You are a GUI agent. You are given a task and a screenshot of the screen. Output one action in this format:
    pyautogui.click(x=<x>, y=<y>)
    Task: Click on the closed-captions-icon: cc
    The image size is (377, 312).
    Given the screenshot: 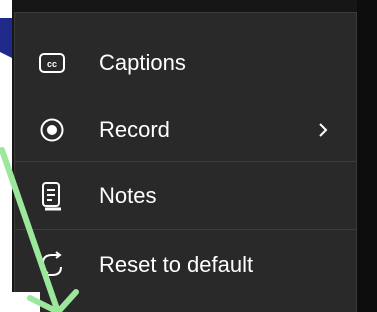 What is the action you would take?
    pyautogui.click(x=52, y=63)
    